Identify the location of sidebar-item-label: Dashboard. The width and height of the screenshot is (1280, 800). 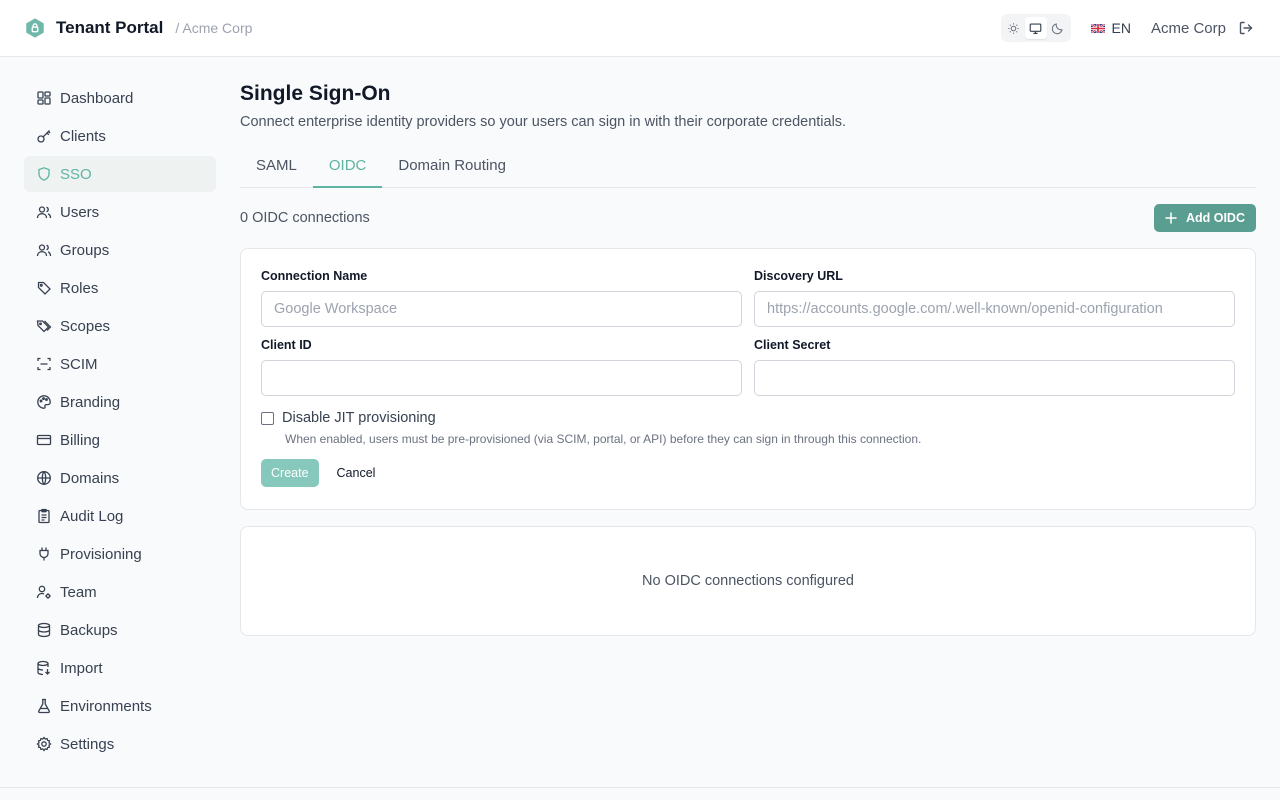
(97, 98).